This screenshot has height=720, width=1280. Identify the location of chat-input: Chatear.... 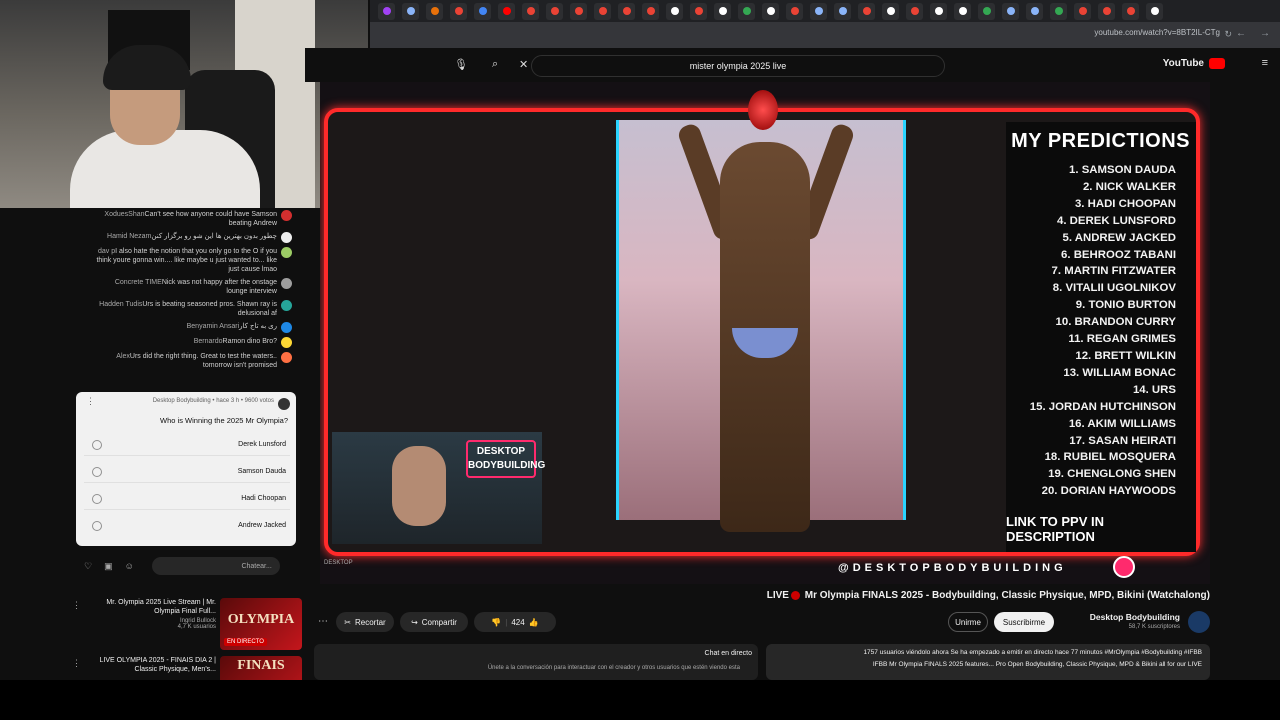
(215, 566).